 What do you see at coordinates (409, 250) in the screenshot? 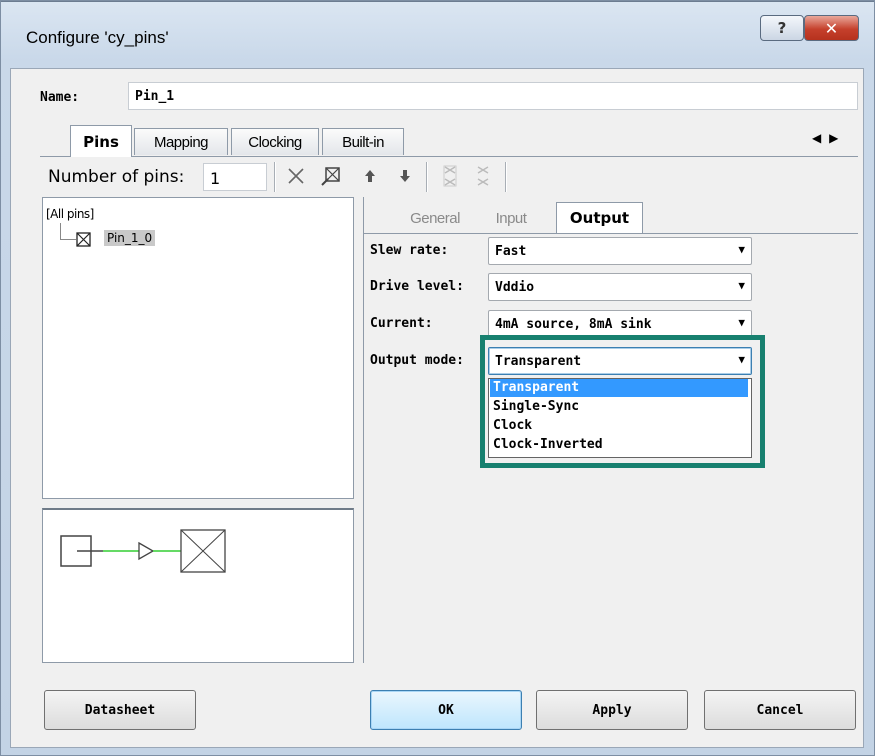
I see `slew-rate-label: Slew rate:` at bounding box center [409, 250].